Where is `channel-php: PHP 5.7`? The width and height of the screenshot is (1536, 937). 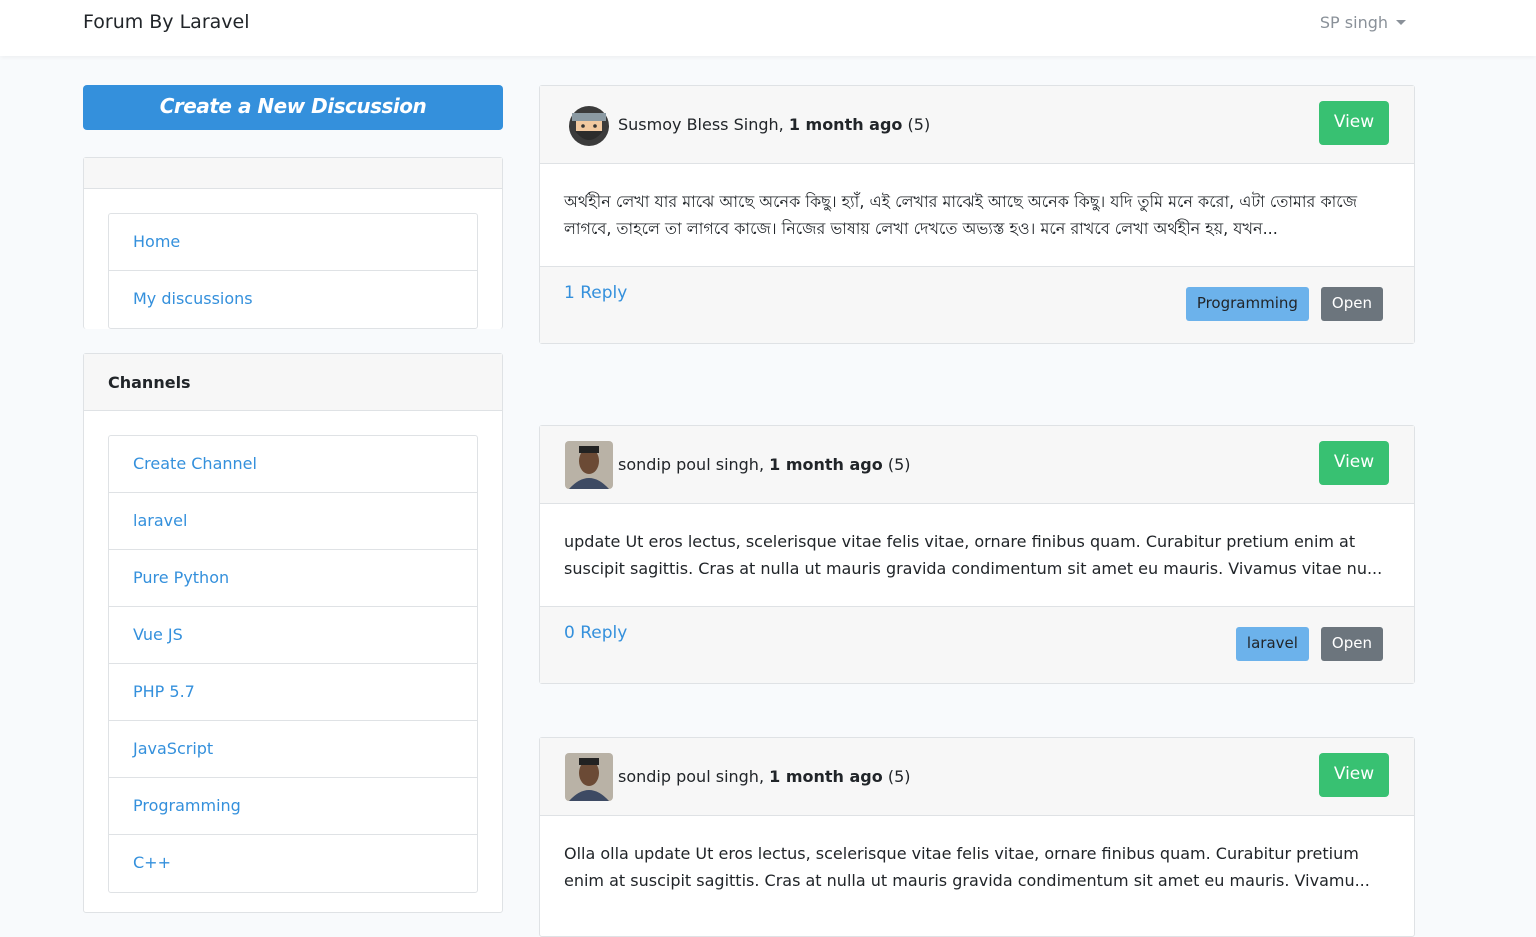 channel-php: PHP 5.7 is located at coordinates (293, 692).